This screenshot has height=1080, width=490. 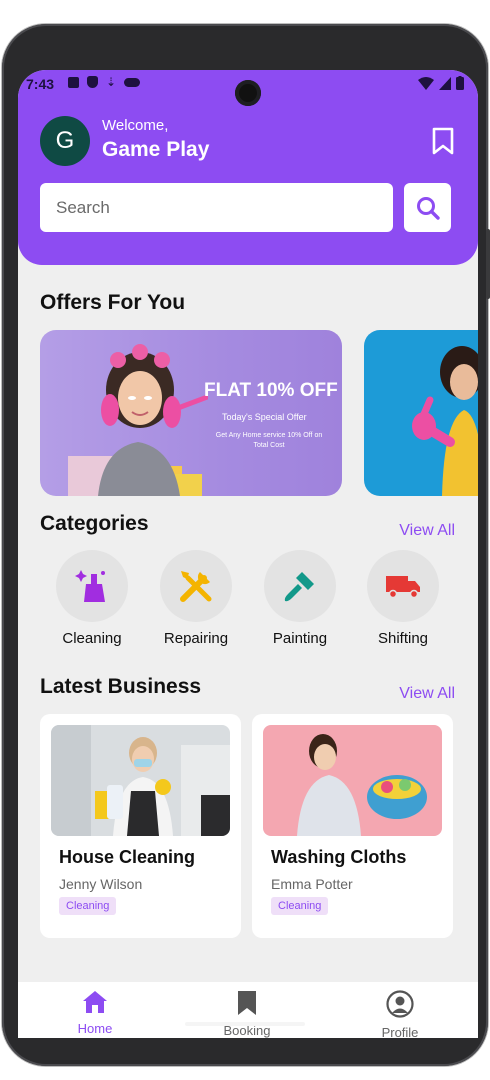 I want to click on search-icon, so click(x=428, y=208).